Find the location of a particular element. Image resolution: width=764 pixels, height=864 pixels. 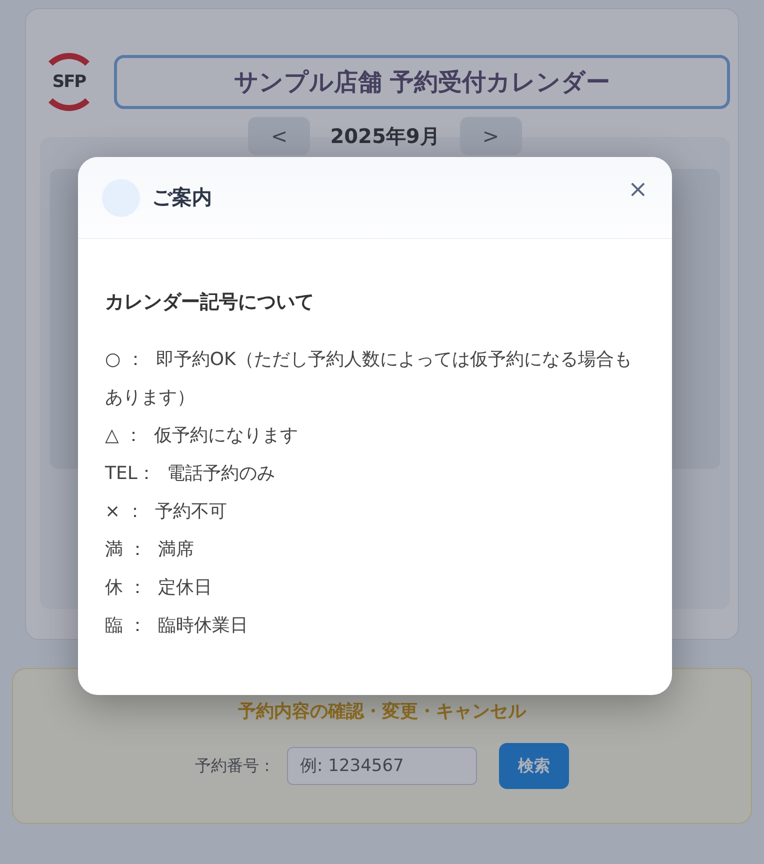

prev-month-button: < is located at coordinates (279, 136).